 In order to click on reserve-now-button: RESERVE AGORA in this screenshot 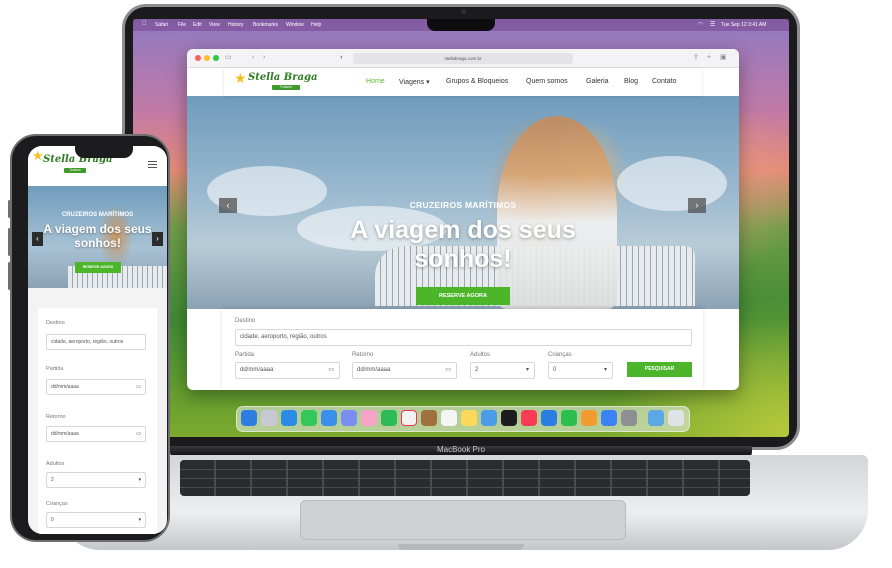, I will do `click(463, 296)`.